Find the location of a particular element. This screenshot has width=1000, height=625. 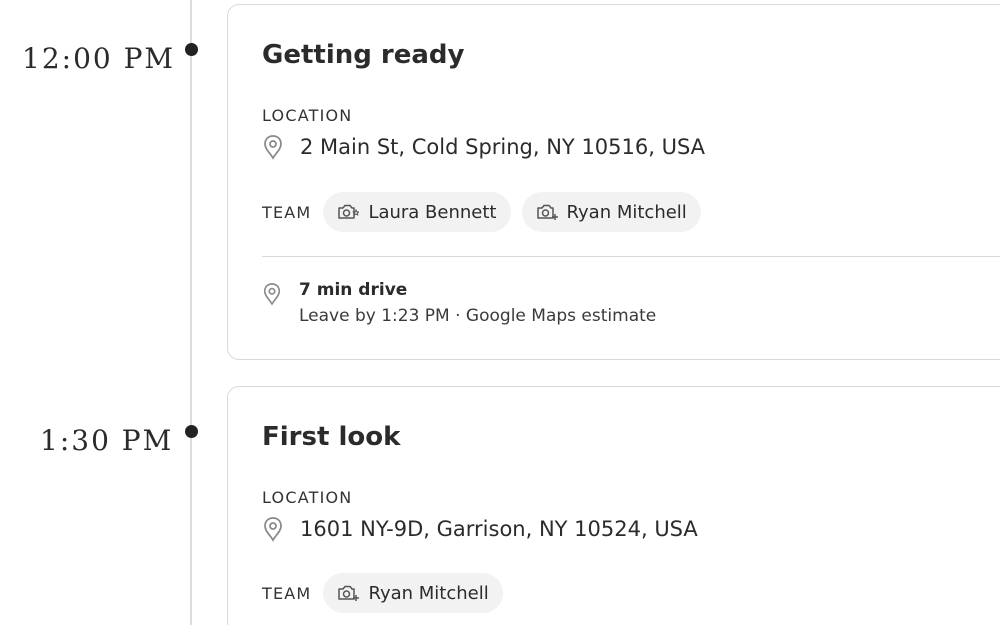

team-chip-laura-bennett: Laura Bennett is located at coordinates (417, 212).